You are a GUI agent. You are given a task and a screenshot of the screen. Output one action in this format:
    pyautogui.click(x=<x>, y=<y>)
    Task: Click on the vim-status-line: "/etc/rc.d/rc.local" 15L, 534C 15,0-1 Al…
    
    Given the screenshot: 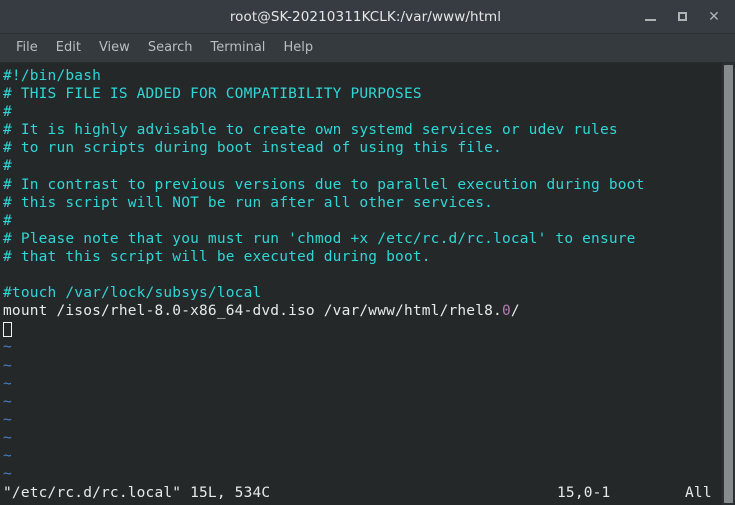 What is the action you would take?
    pyautogui.click(x=361, y=493)
    